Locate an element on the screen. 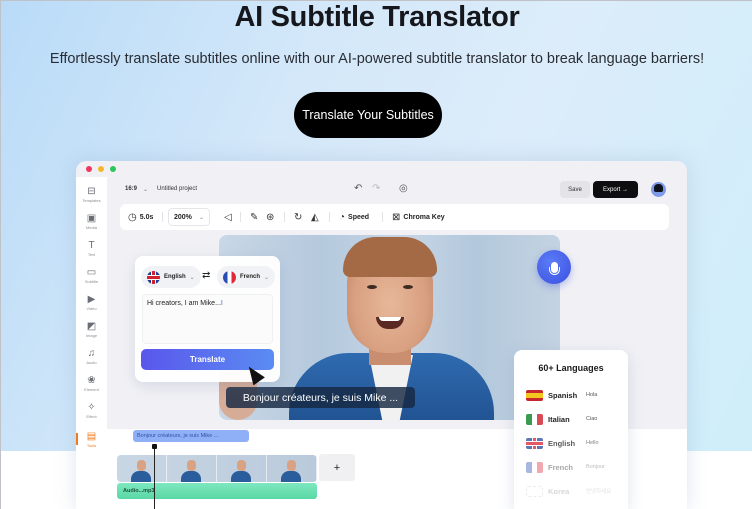  flip-icon: ◭ is located at coordinates (315, 217).